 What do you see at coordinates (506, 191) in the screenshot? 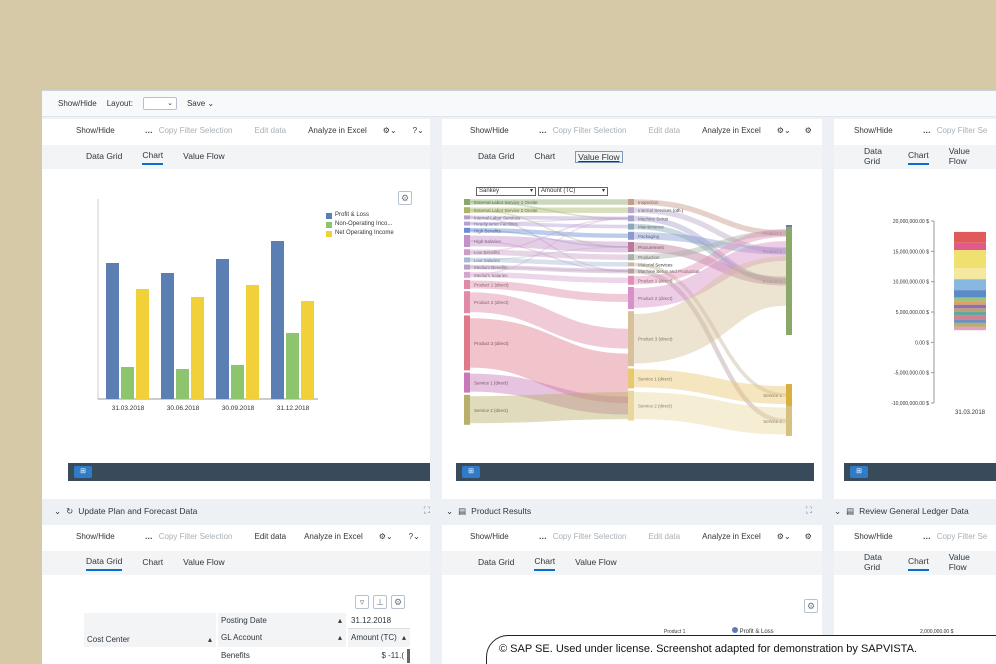
I see `sankey-type-select: Sankey ▾` at bounding box center [506, 191].